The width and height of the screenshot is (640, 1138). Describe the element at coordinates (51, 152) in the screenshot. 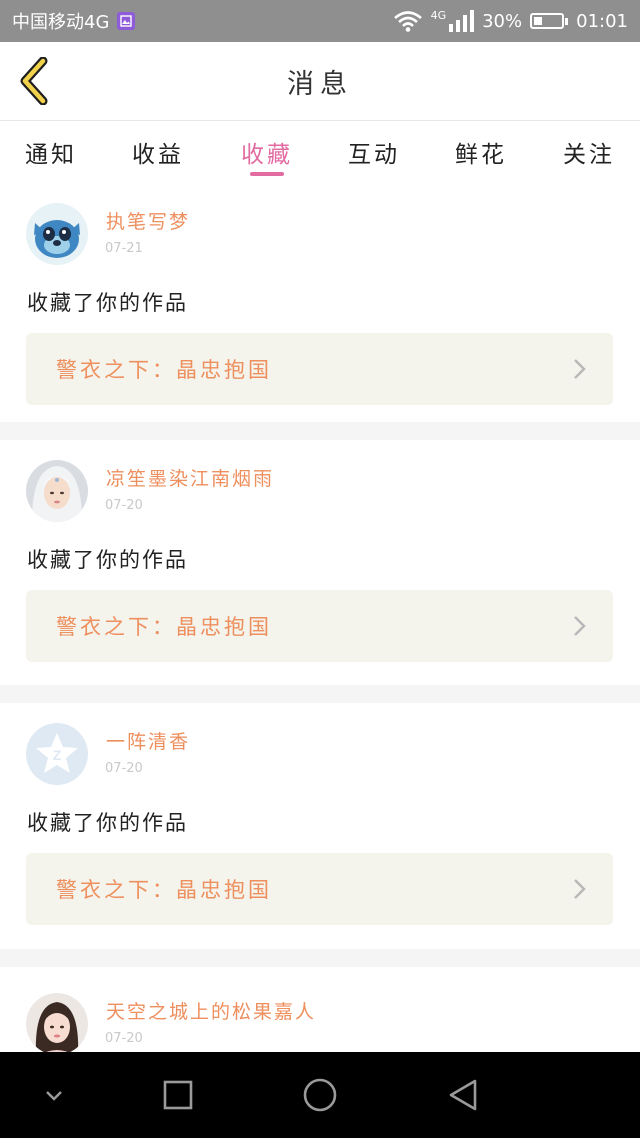

I see `tab-notifications: 通知` at that location.